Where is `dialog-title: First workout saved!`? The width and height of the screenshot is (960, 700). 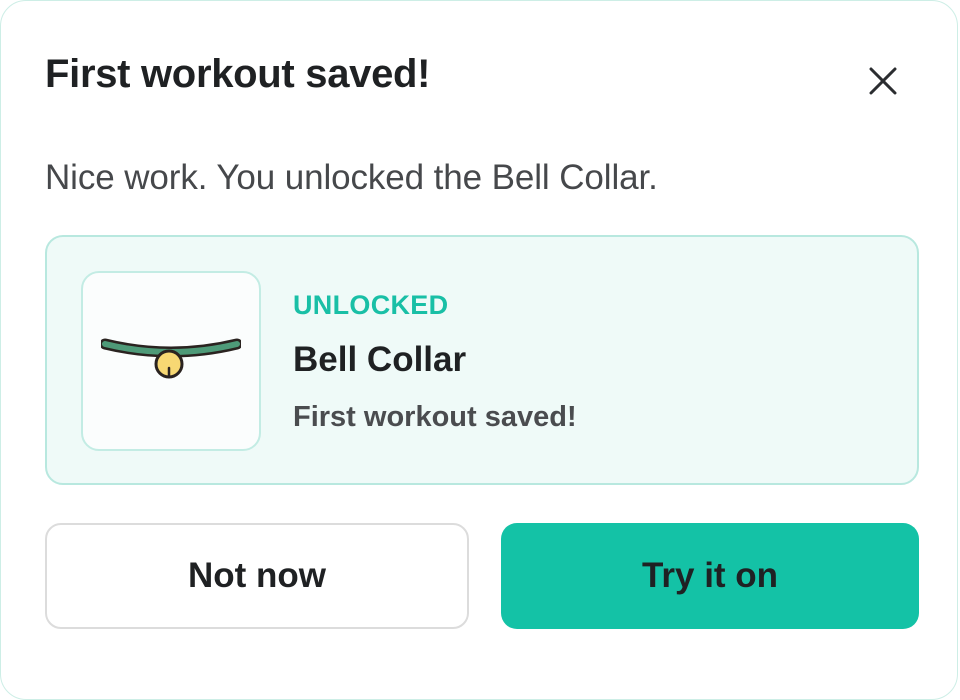 dialog-title: First workout saved! is located at coordinates (238, 74).